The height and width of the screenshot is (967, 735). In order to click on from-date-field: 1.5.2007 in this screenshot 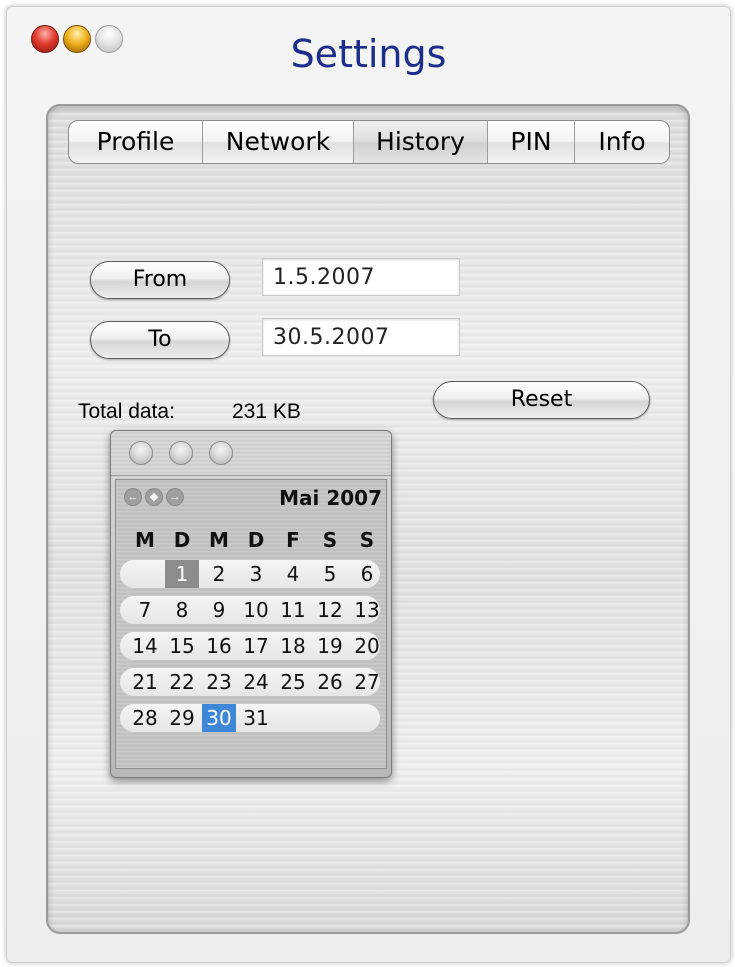, I will do `click(361, 277)`.